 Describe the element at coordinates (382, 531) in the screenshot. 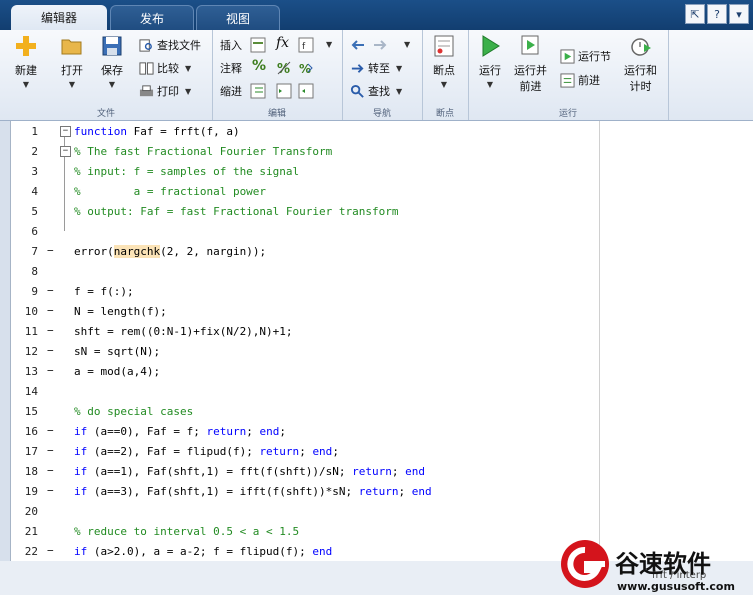

I see `code-line: 21 % reduce to interval 0.5 < a < 1.5` at that location.